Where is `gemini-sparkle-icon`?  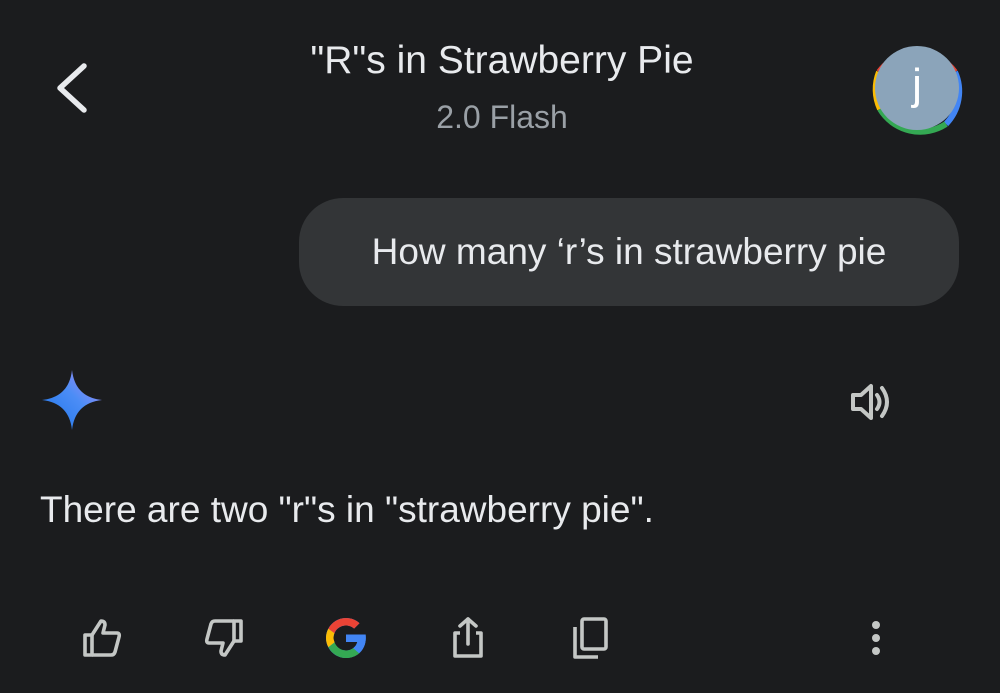 gemini-sparkle-icon is located at coordinates (72, 400).